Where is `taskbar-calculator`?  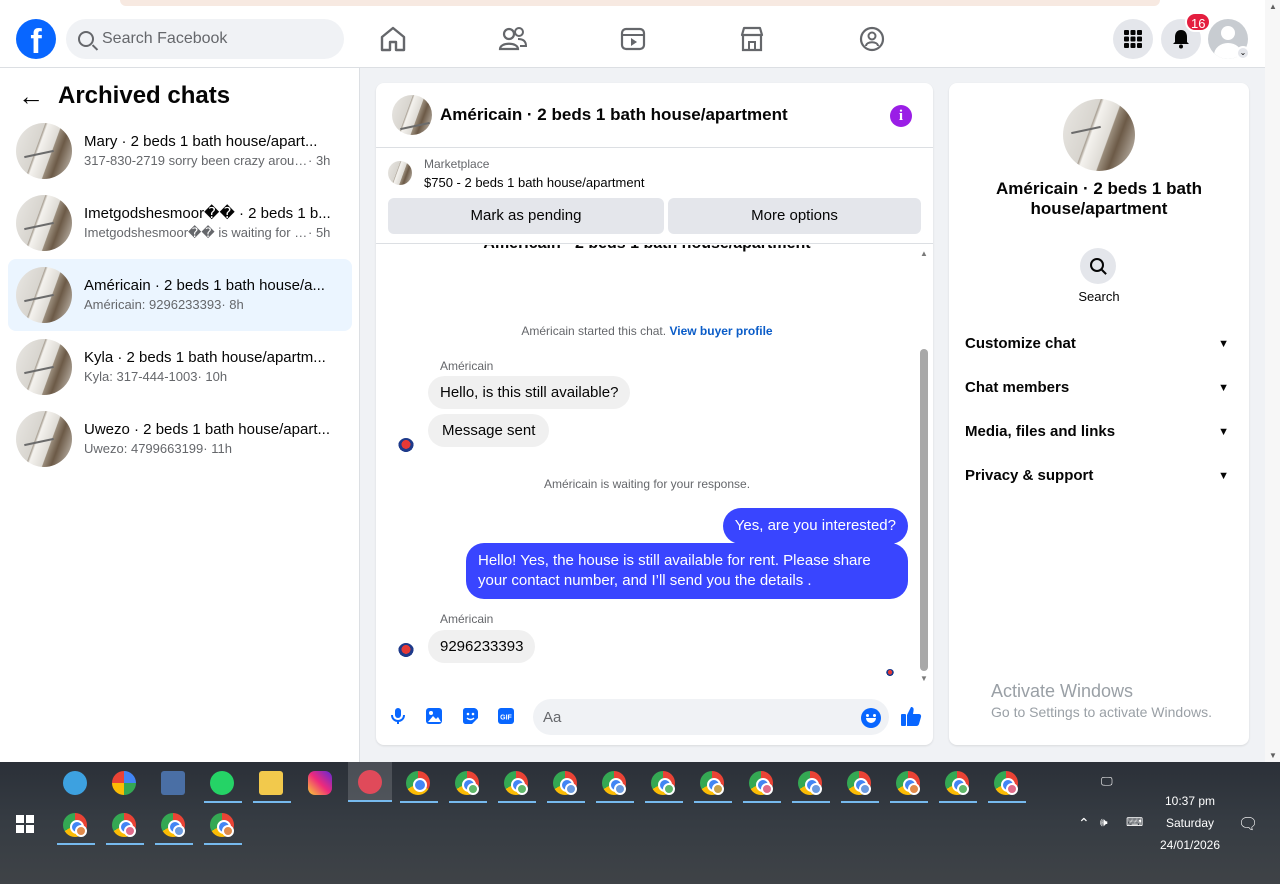 taskbar-calculator is located at coordinates (172, 782).